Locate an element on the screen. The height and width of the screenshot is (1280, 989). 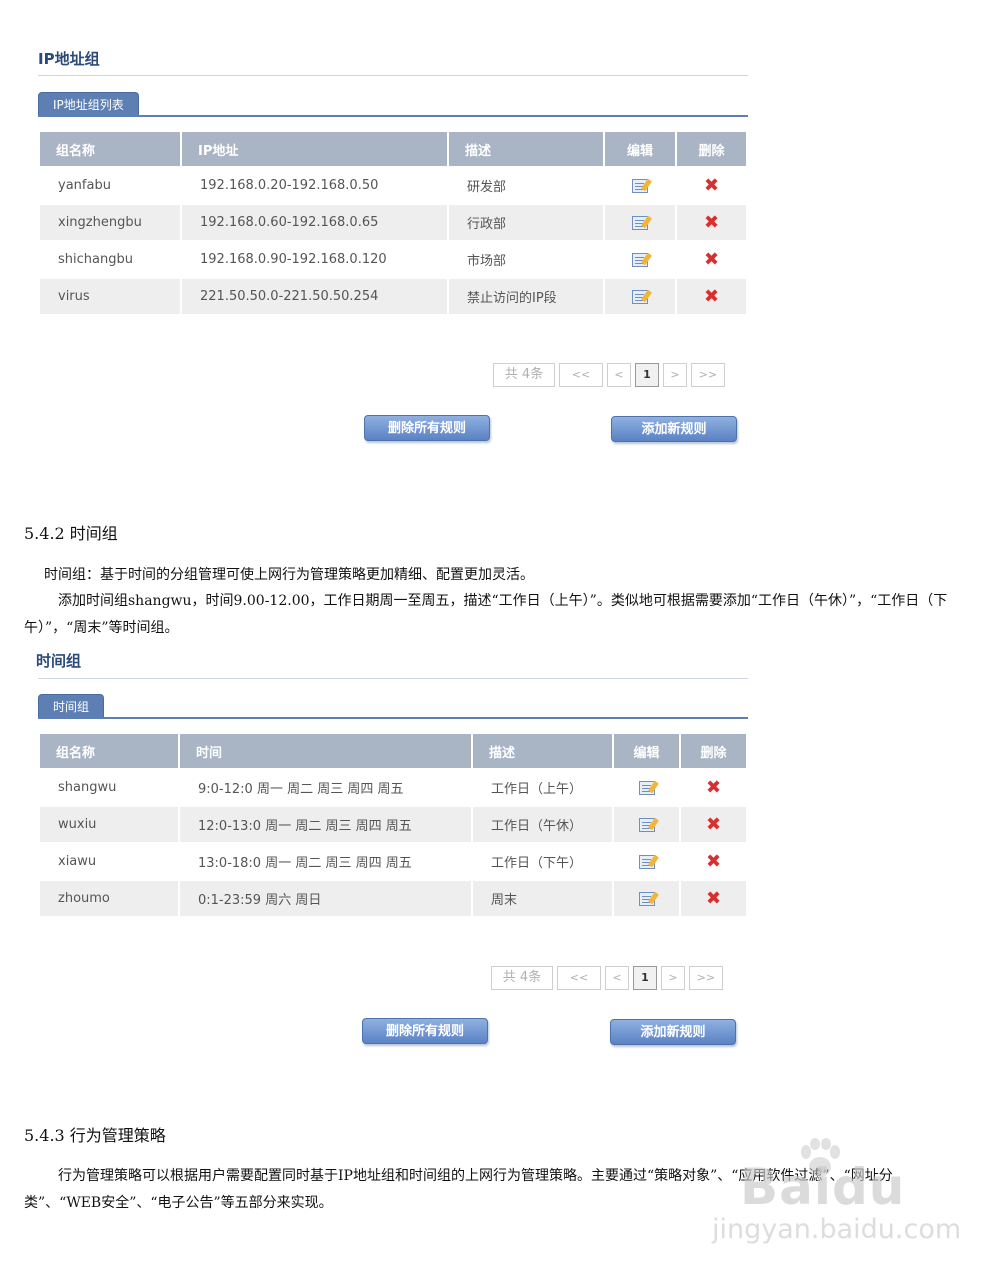
ip-range-cell: 221.50.50.0-221.50.50.254 is located at coordinates (314, 296).